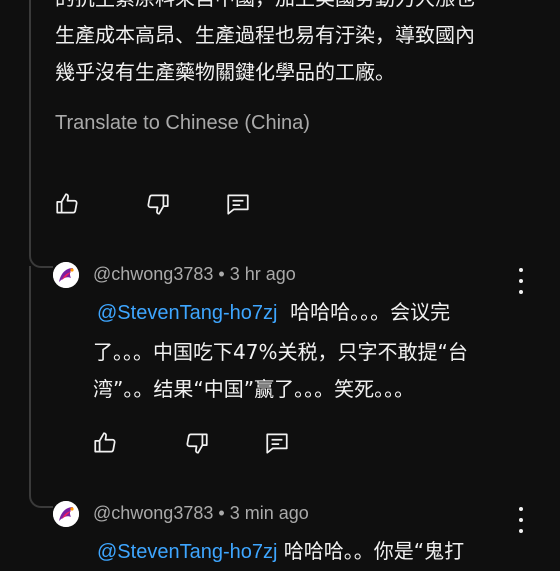  I want to click on comment-time: 3 hr ago, so click(263, 274).